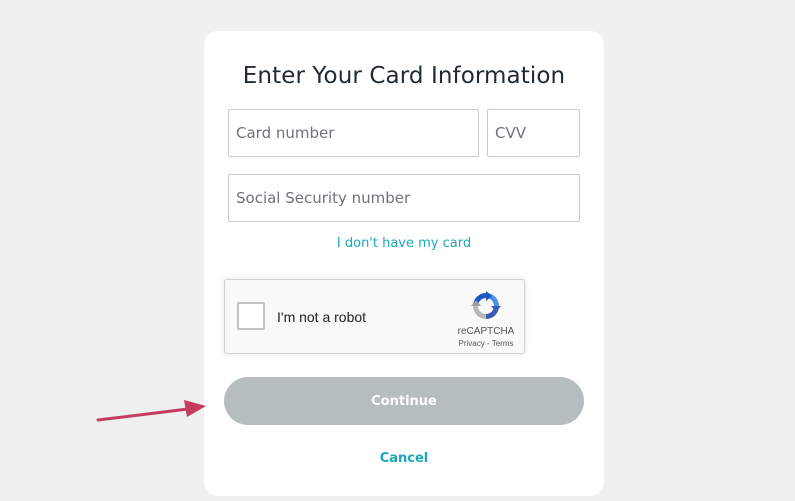 This screenshot has width=795, height=501. What do you see at coordinates (486, 331) in the screenshot?
I see `recaptcha-brand: reCAPTCHA` at bounding box center [486, 331].